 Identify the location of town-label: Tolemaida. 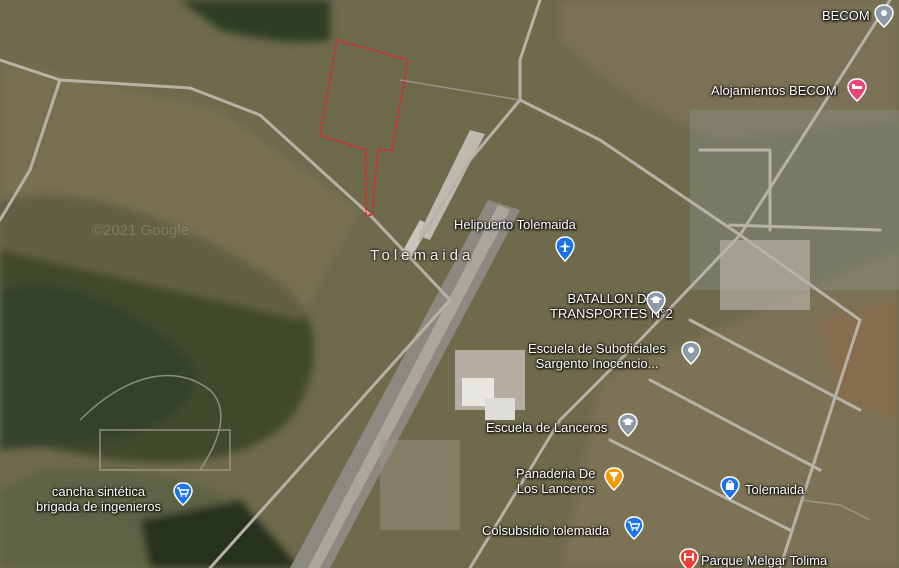
(422, 255).